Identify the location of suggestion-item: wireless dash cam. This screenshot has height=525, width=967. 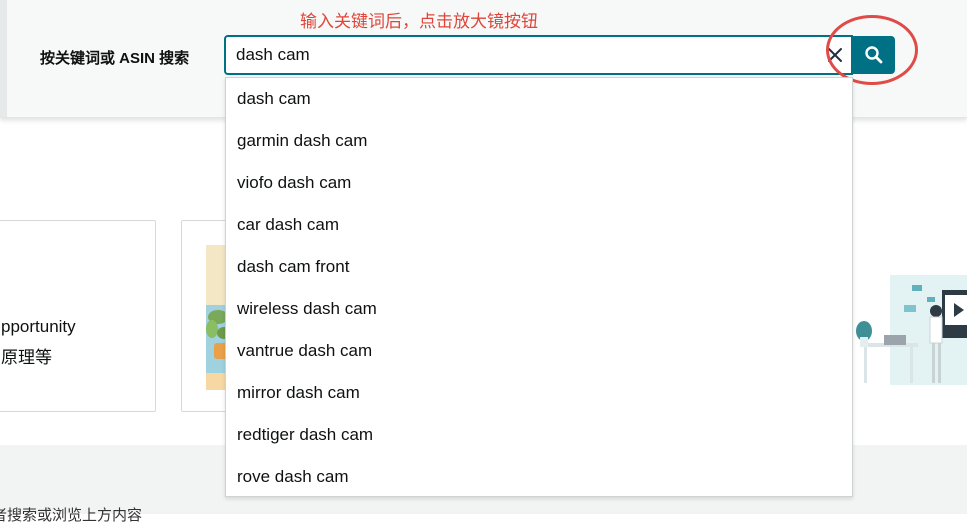
(537, 309).